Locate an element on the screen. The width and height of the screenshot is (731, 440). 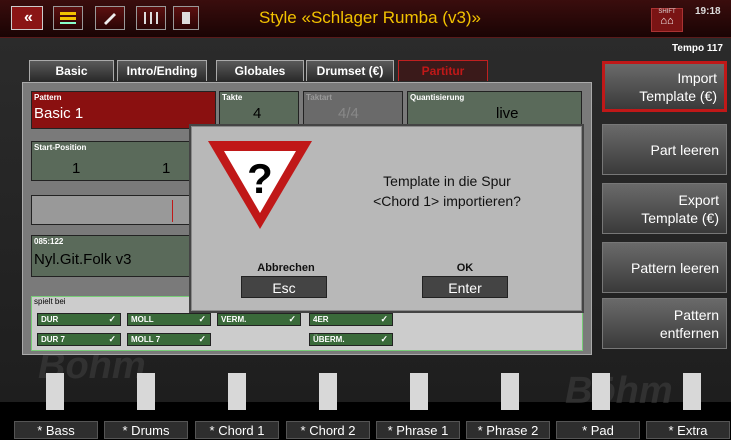
chord-dur-checkbox: DUR ✓ is located at coordinates (79, 319).